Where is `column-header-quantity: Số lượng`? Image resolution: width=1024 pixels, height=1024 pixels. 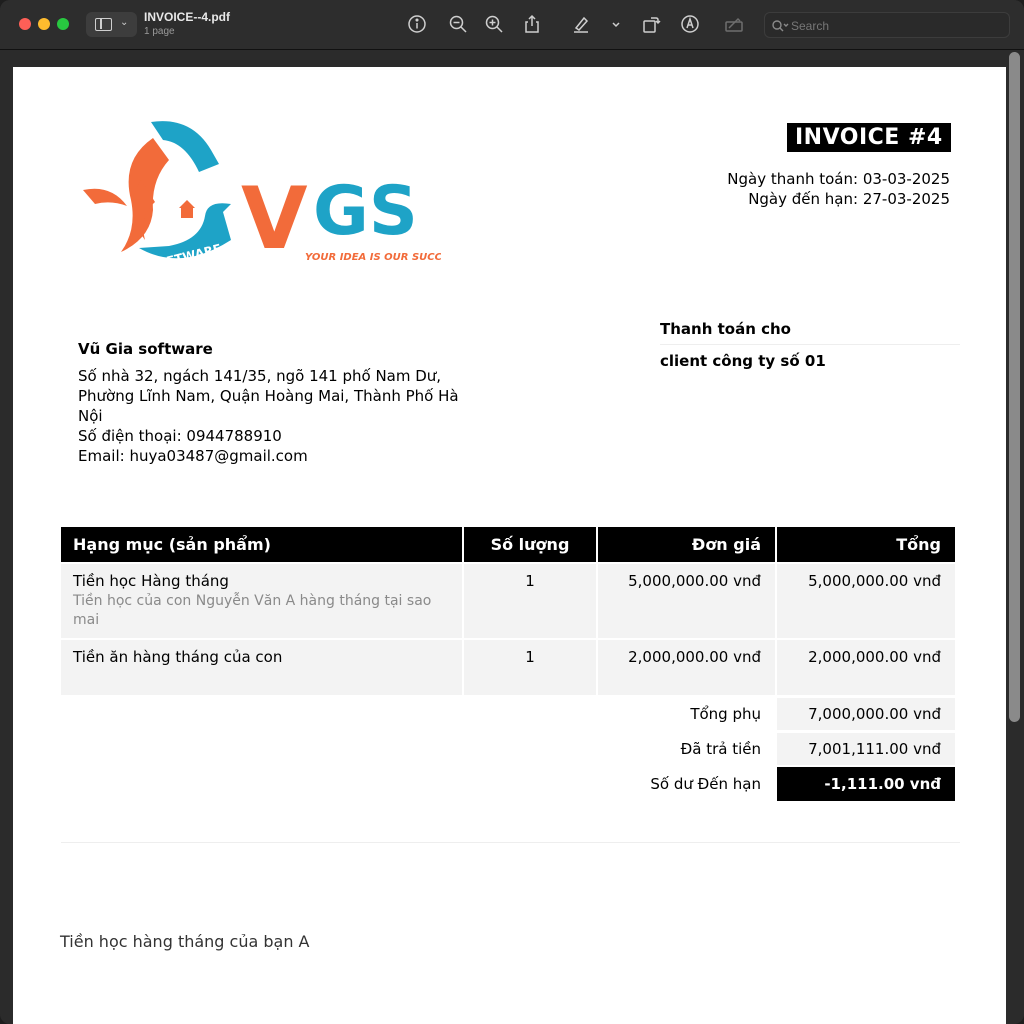 column-header-quantity: Số lượng is located at coordinates (530, 544).